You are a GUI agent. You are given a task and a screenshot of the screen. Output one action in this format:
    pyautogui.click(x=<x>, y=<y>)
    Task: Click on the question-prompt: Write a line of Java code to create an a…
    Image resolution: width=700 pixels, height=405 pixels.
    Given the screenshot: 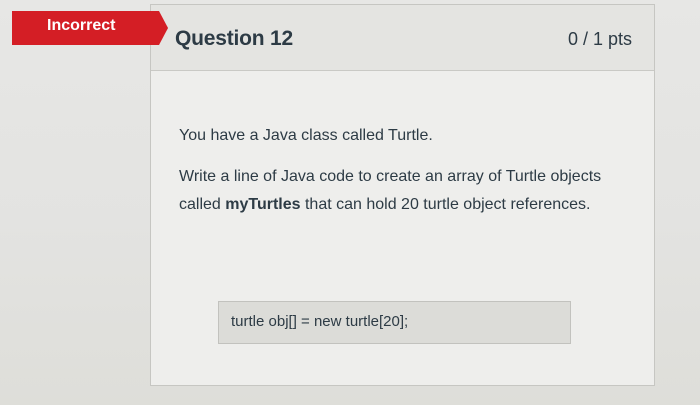 What is the action you would take?
    pyautogui.click(x=404, y=191)
    